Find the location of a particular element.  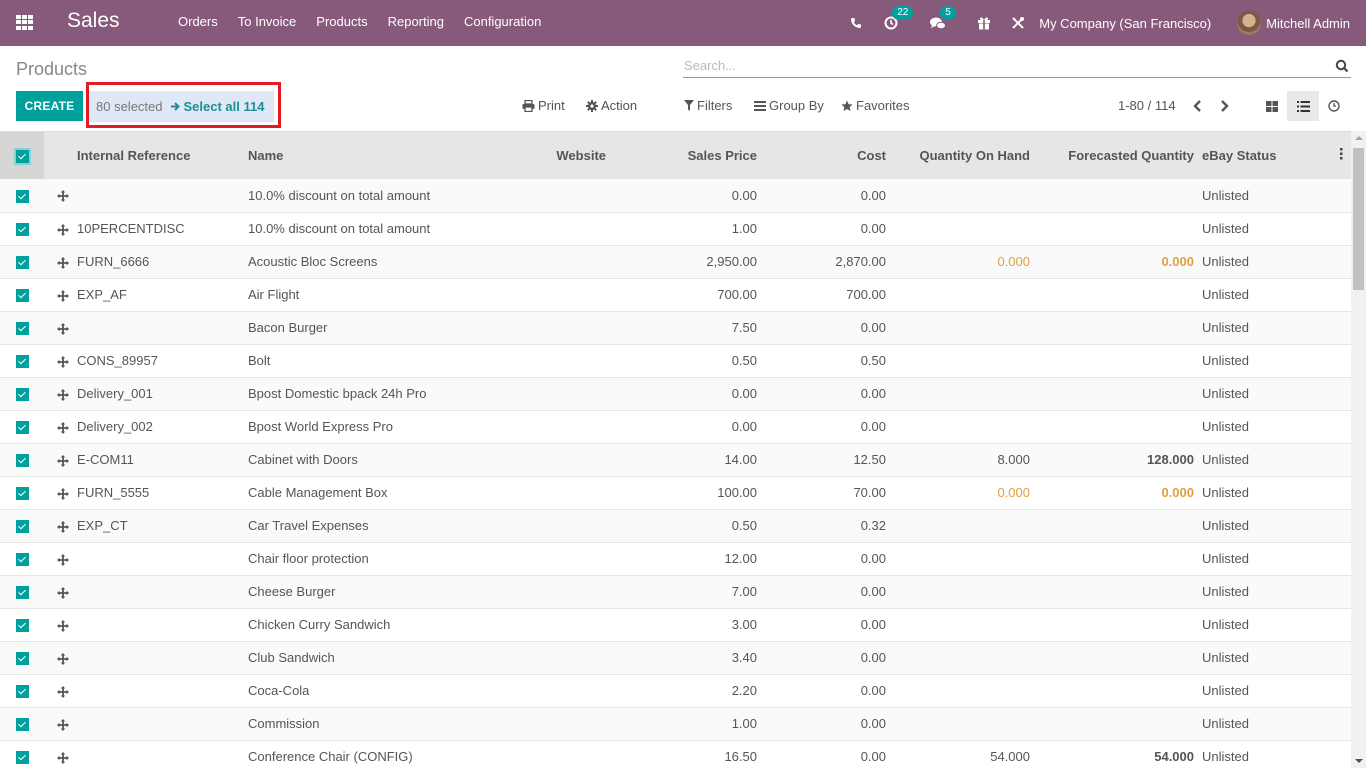

cell-name: Club Sandwich is located at coordinates (291, 657).